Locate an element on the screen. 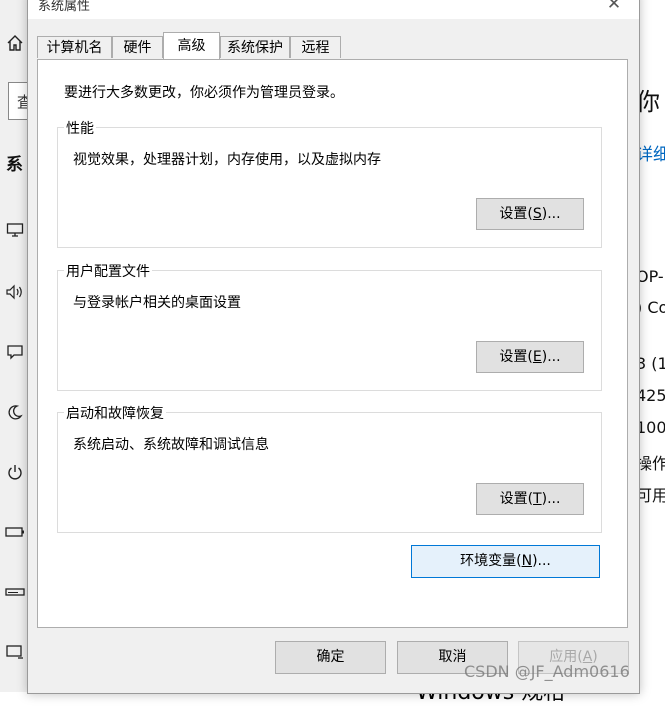 The width and height of the screenshot is (665, 706). bg-text-7: 操作 is located at coordinates (650, 463).